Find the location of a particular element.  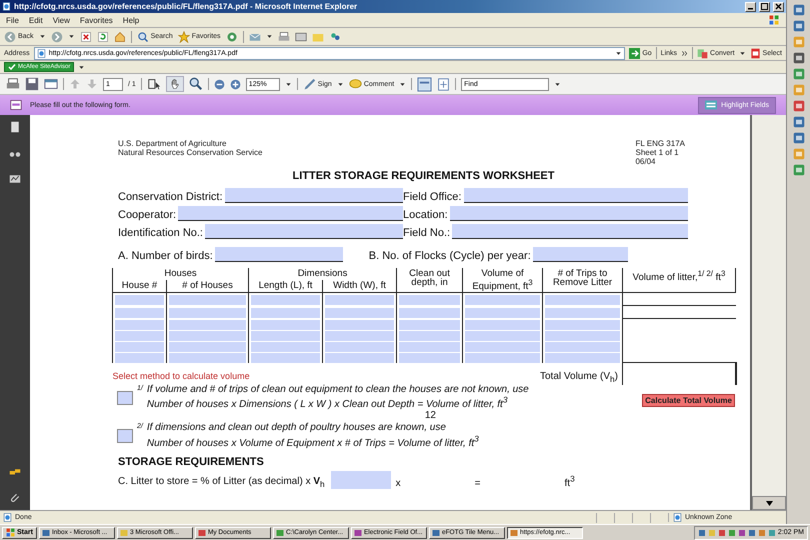

menu-item: Help is located at coordinates (131, 20).